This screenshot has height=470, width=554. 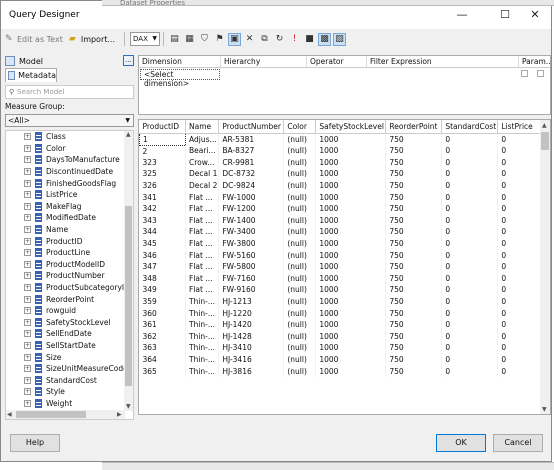 What do you see at coordinates (69, 253) in the screenshot?
I see `tree-item: + ProductLine` at bounding box center [69, 253].